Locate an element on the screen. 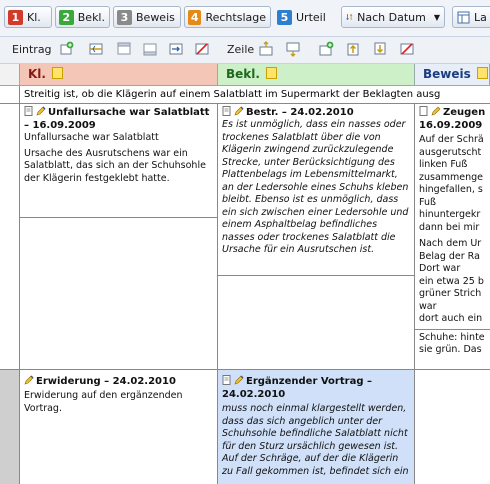 Image resolution: width=490 pixels, height=484 pixels. text-line: ausgerutscht is located at coordinates (450, 152).